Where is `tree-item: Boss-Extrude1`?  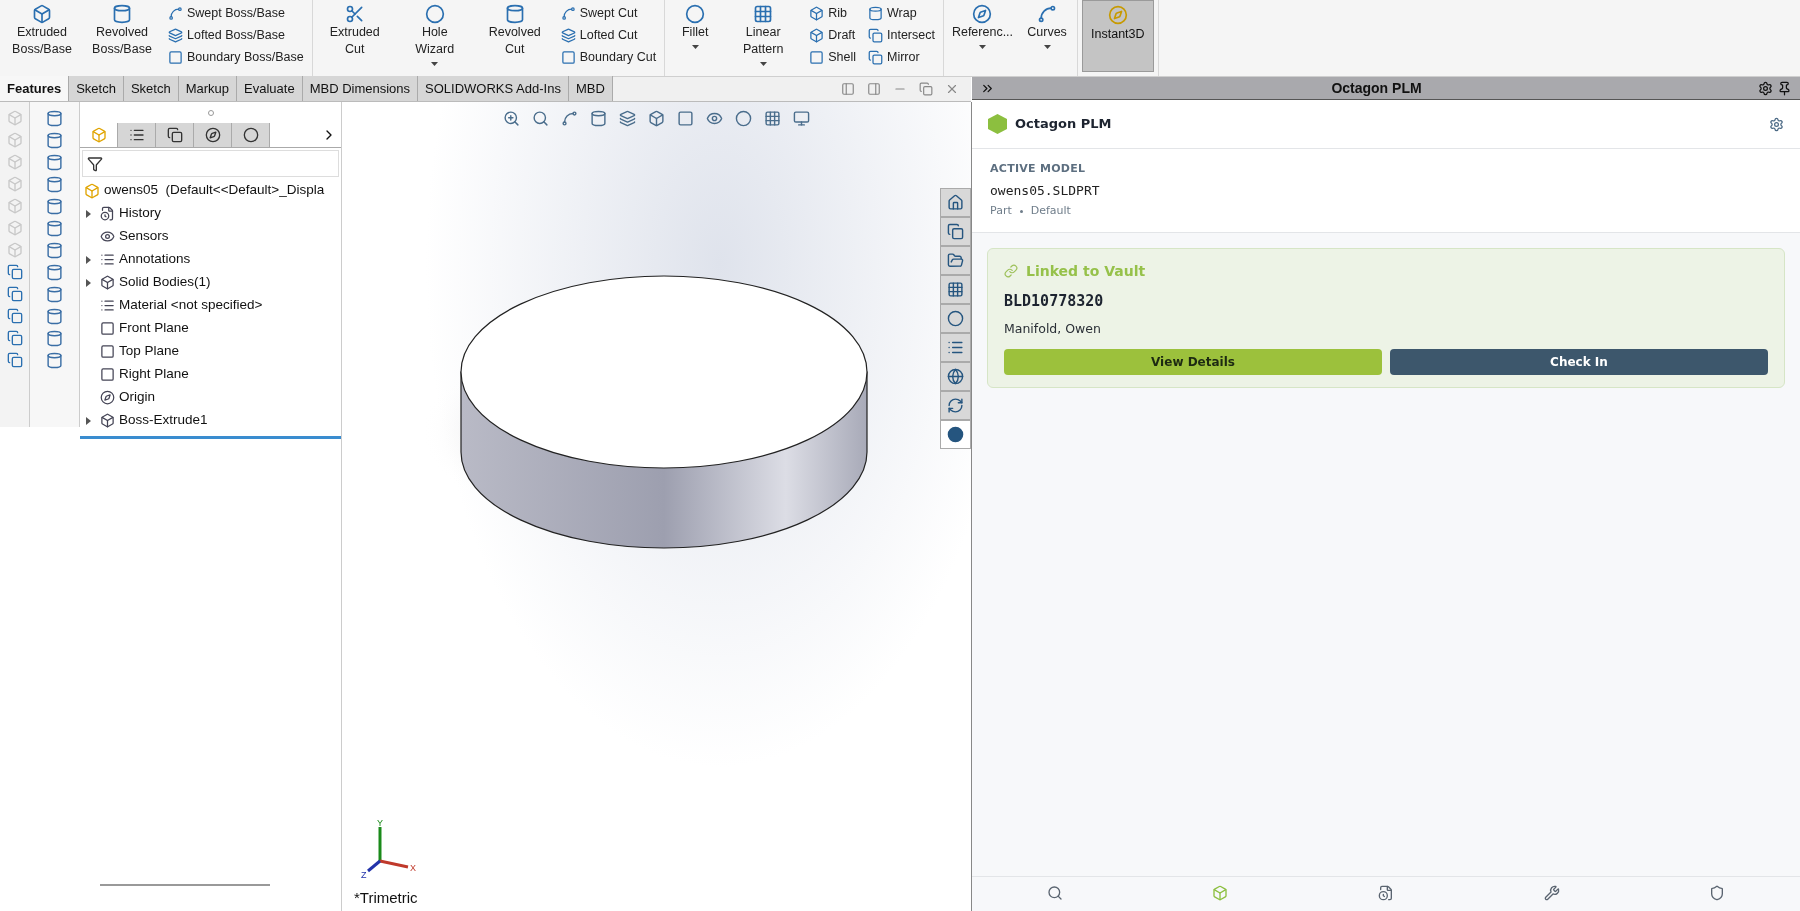
tree-item: Boss-Extrude1 is located at coordinates (163, 420).